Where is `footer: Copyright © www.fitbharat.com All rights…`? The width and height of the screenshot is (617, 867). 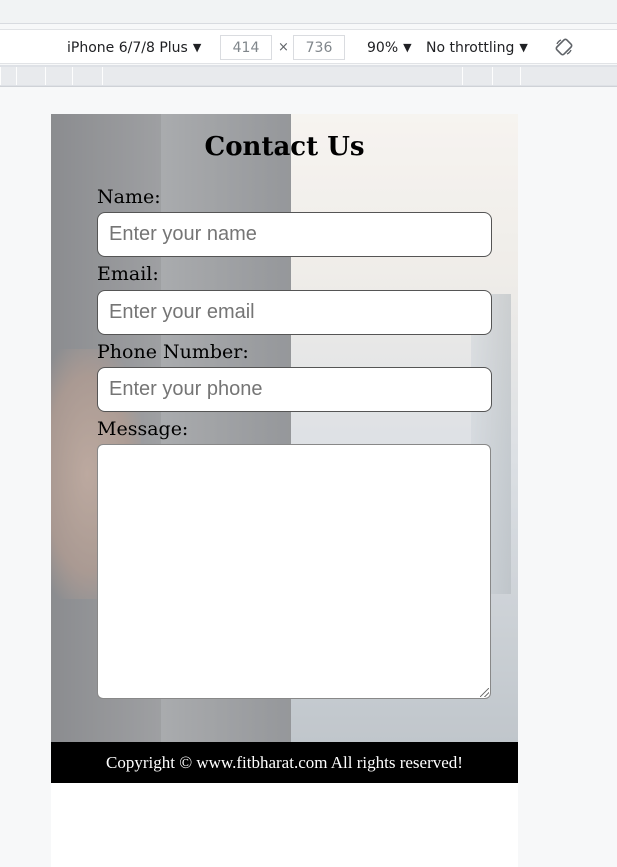
footer: Copyright © www.fitbharat.com All rights… is located at coordinates (284, 762).